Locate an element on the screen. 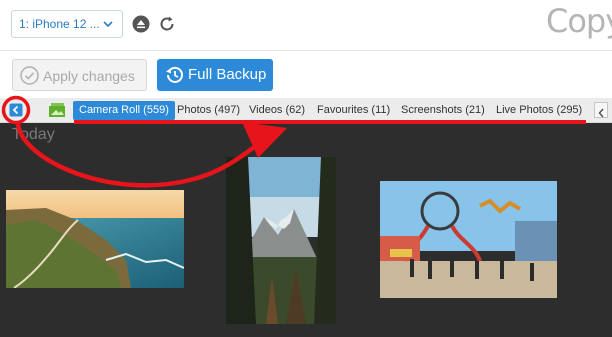  apply-changes-label: Apply changes is located at coordinates (89, 76).